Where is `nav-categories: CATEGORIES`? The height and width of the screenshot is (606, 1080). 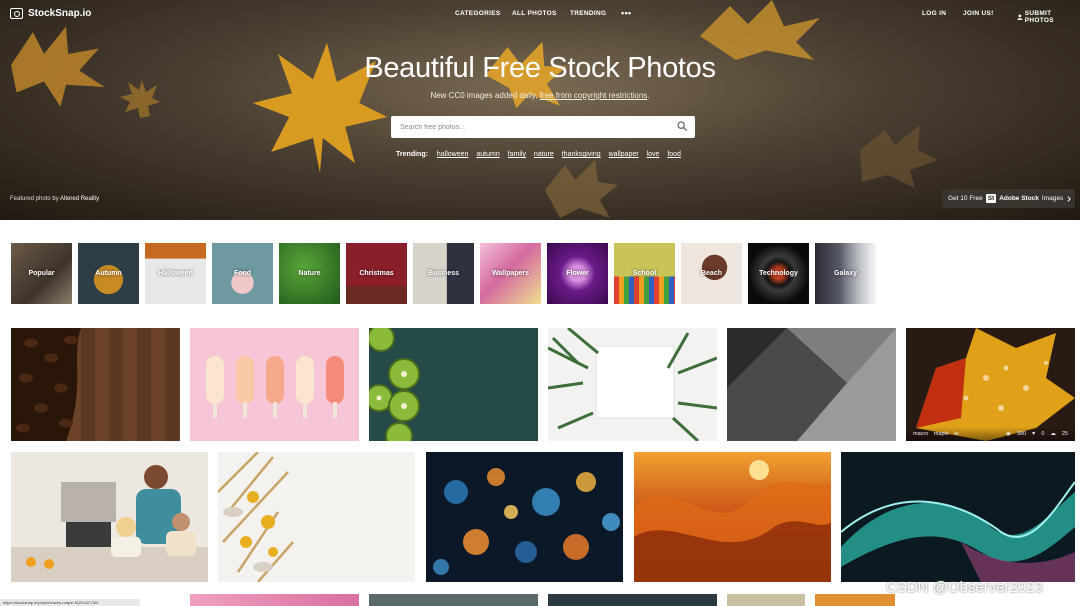 nav-categories: CATEGORIES is located at coordinates (478, 13).